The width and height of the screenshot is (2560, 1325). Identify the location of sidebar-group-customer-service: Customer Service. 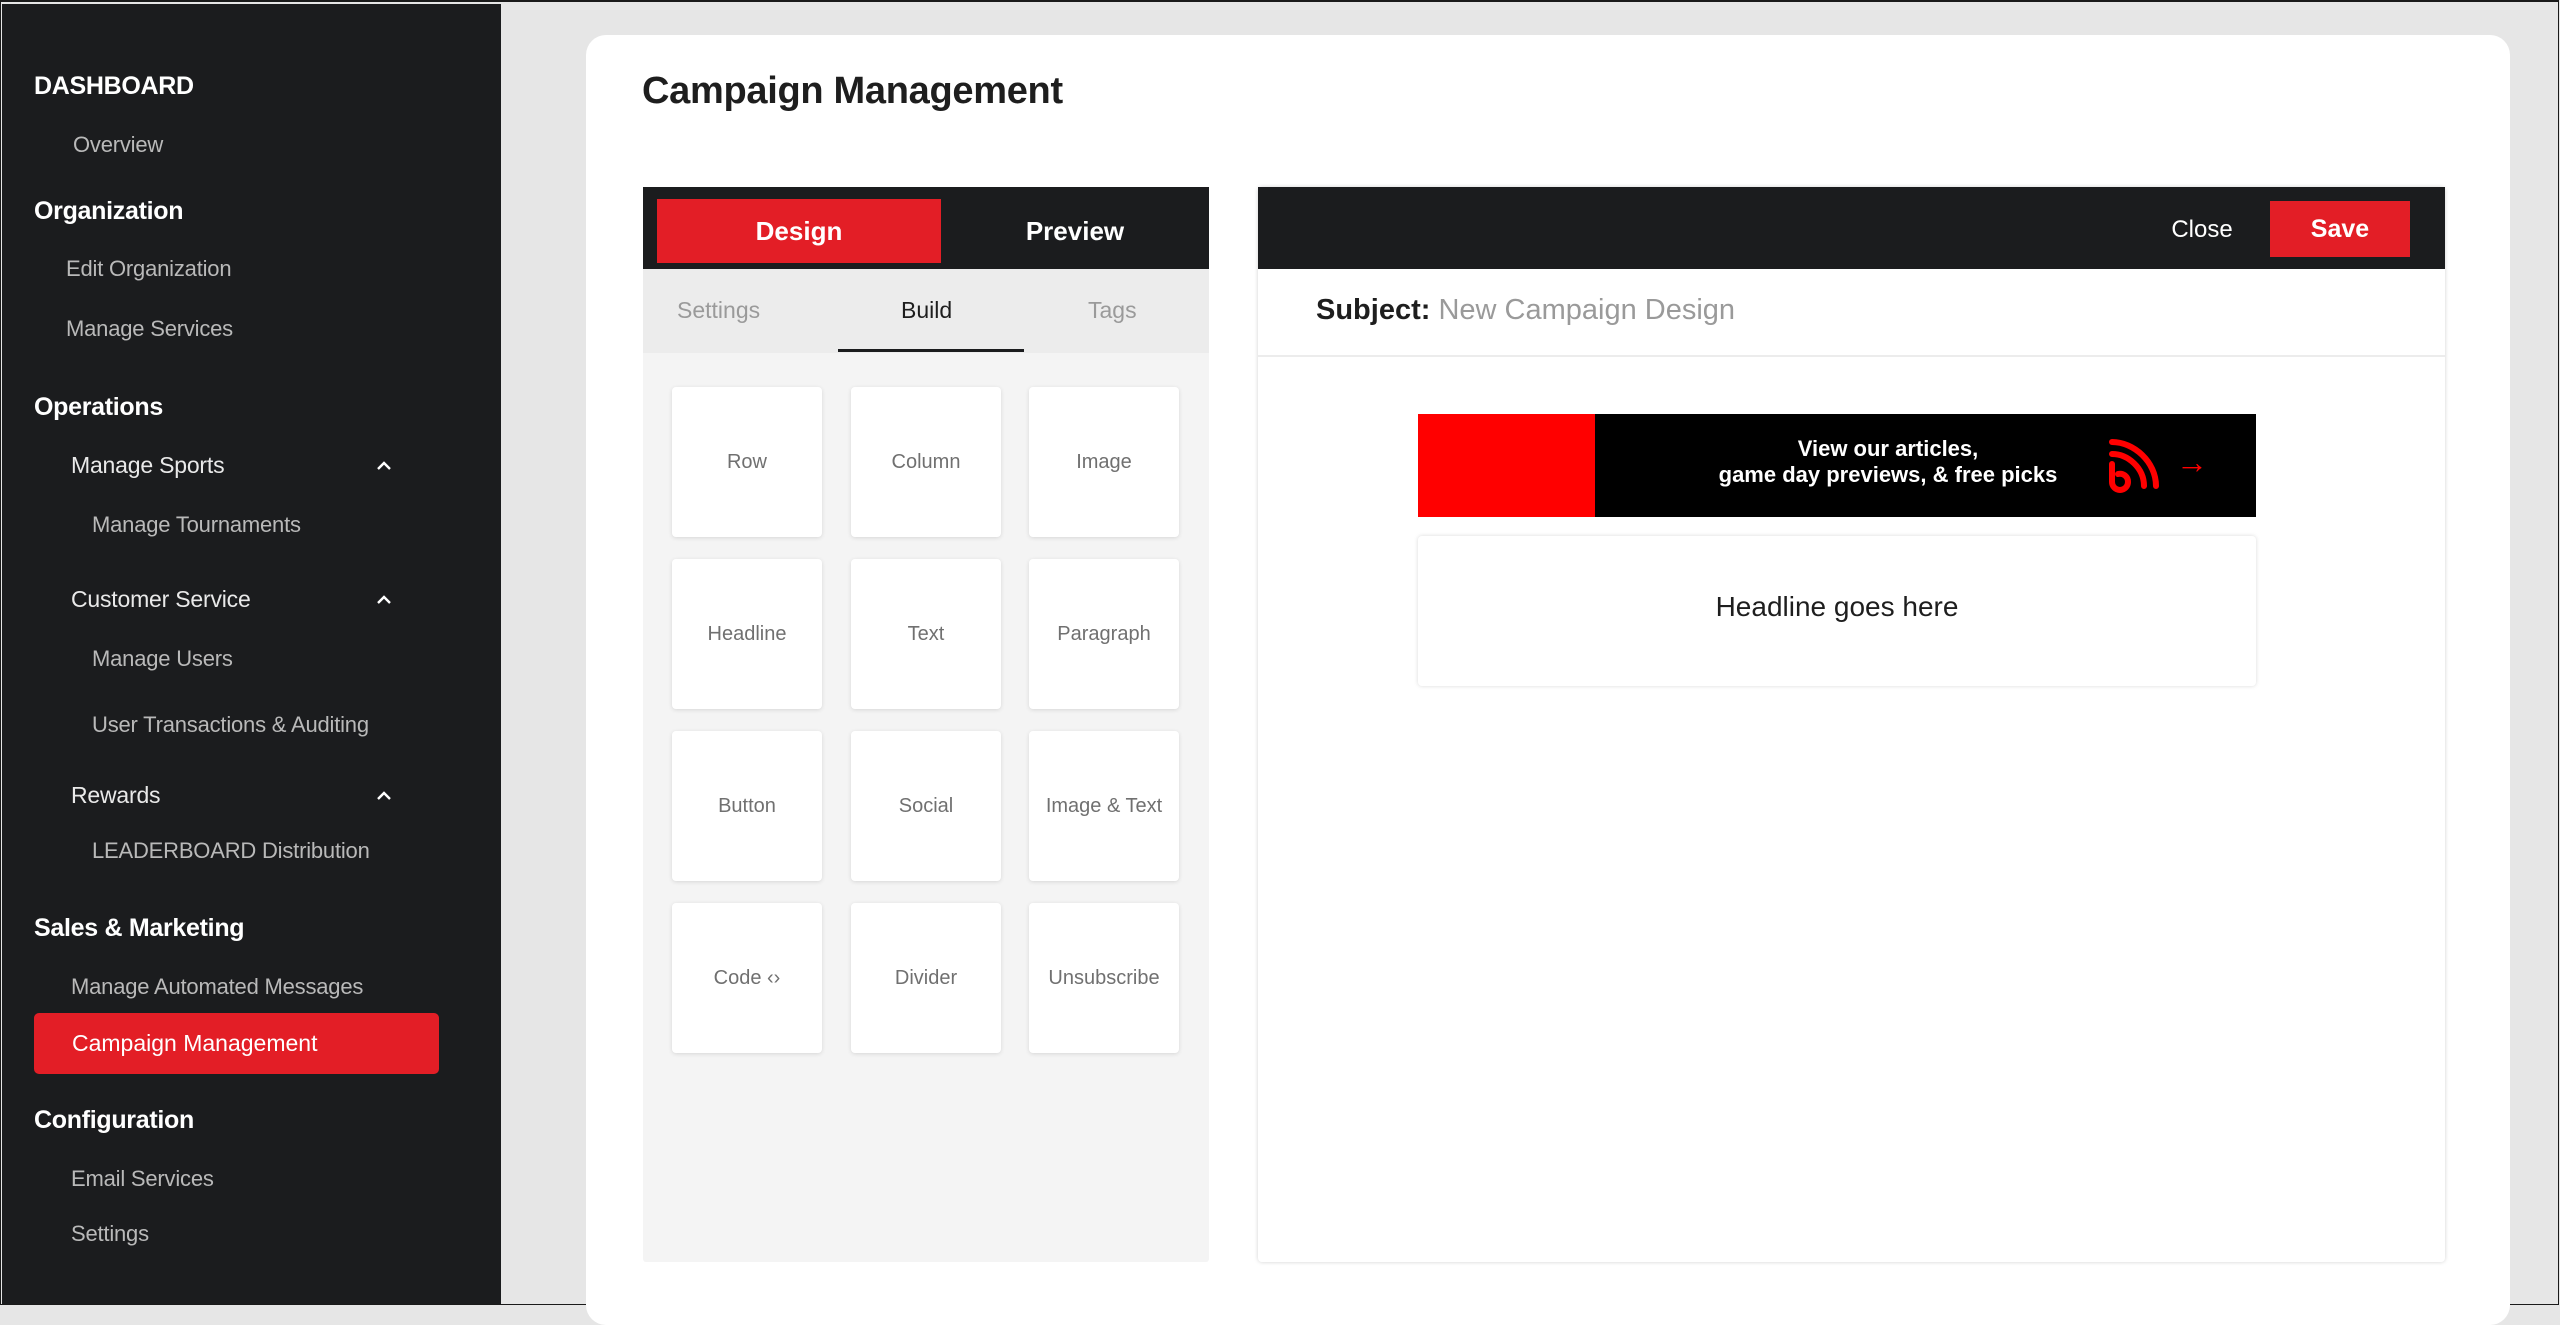
(161, 599).